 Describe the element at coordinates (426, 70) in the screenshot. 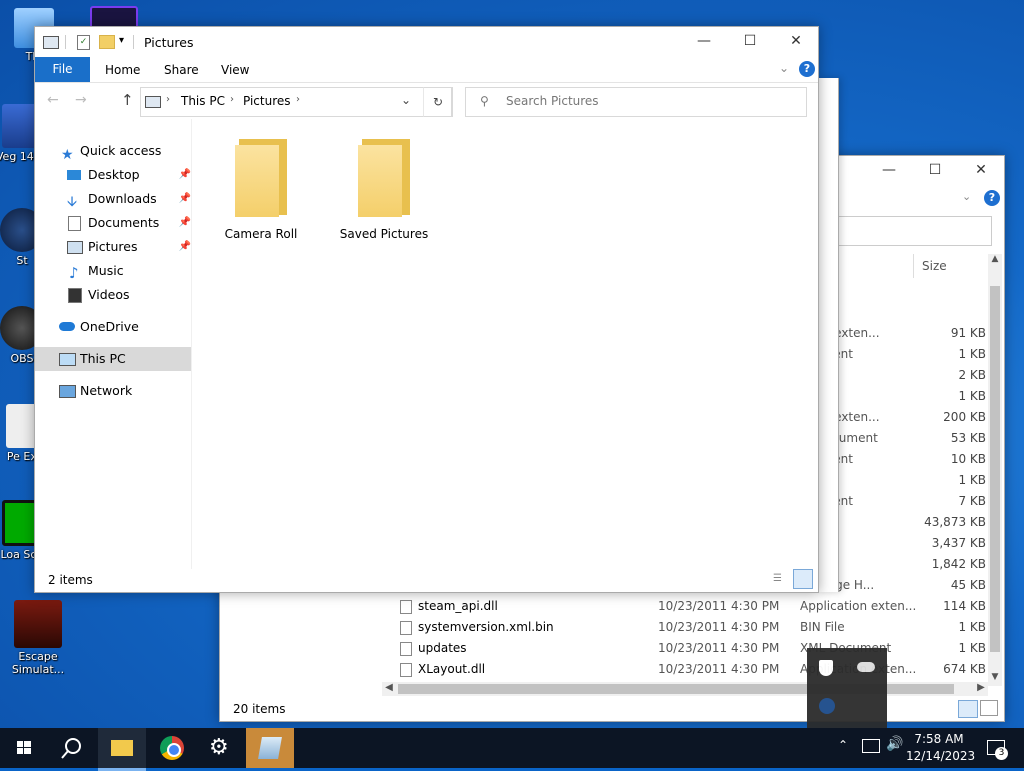

I see `ribbon: File Home Share View ⌄ ?` at that location.